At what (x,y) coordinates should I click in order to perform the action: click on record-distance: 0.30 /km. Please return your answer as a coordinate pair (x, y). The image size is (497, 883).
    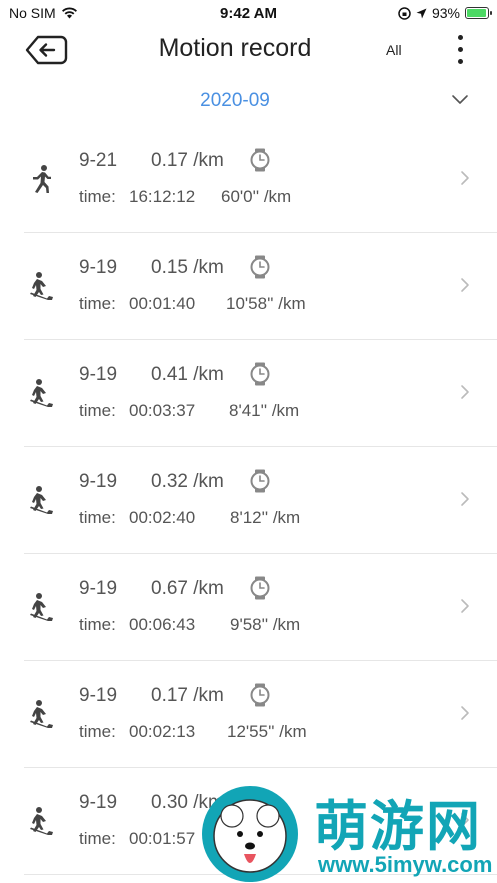
    Looking at the image, I should click on (187, 802).